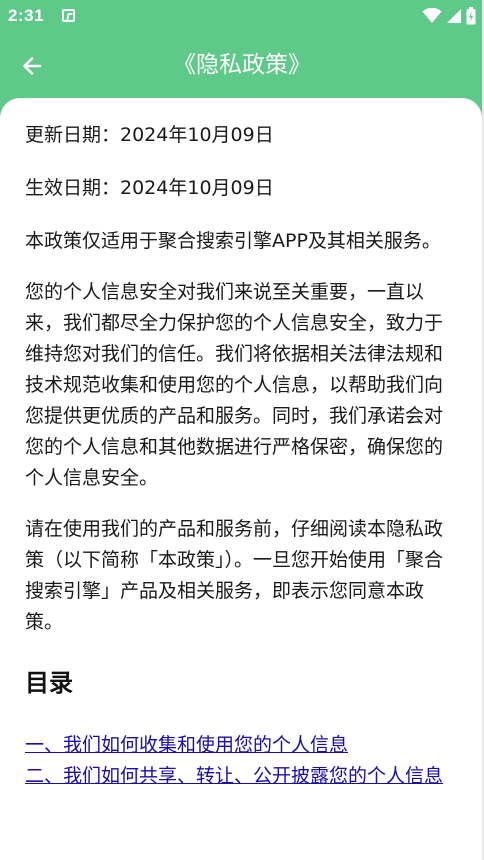 This screenshot has height=860, width=484. I want to click on status-icons, so click(449, 16).